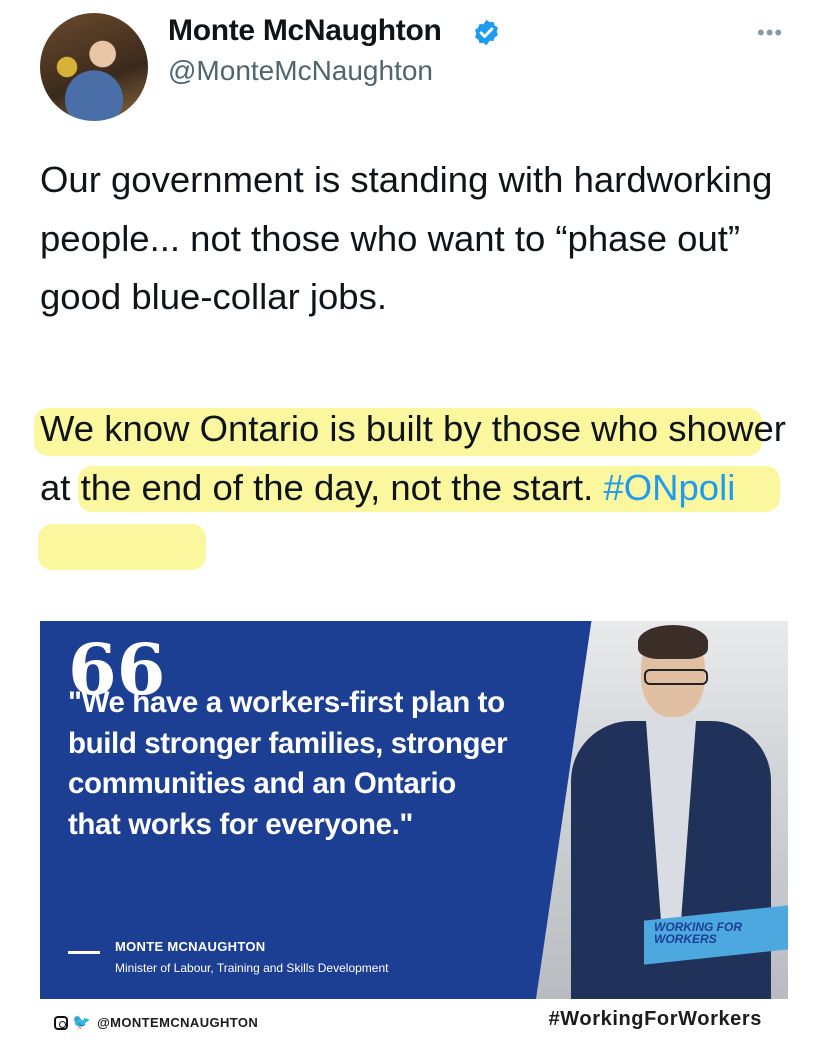  Describe the element at coordinates (178, 1022) in the screenshot. I see `social-handle: @MONTEMCNAUGHTON` at that location.